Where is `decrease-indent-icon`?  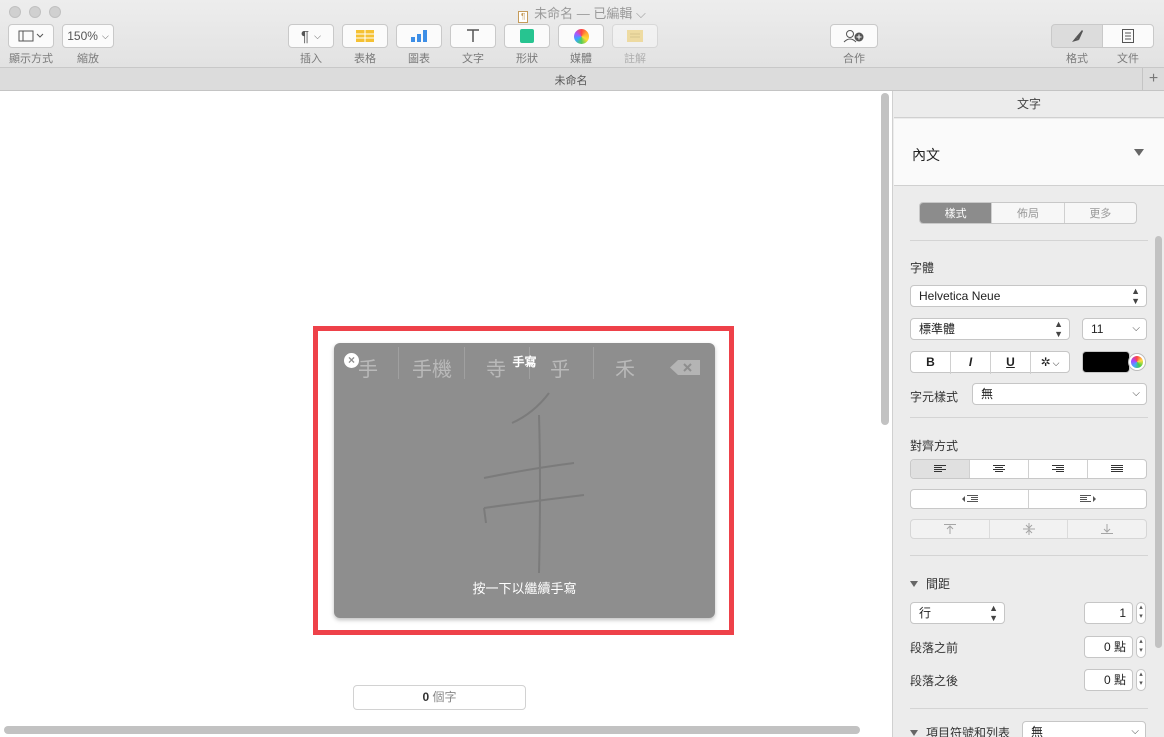 decrease-indent-icon is located at coordinates (970, 499).